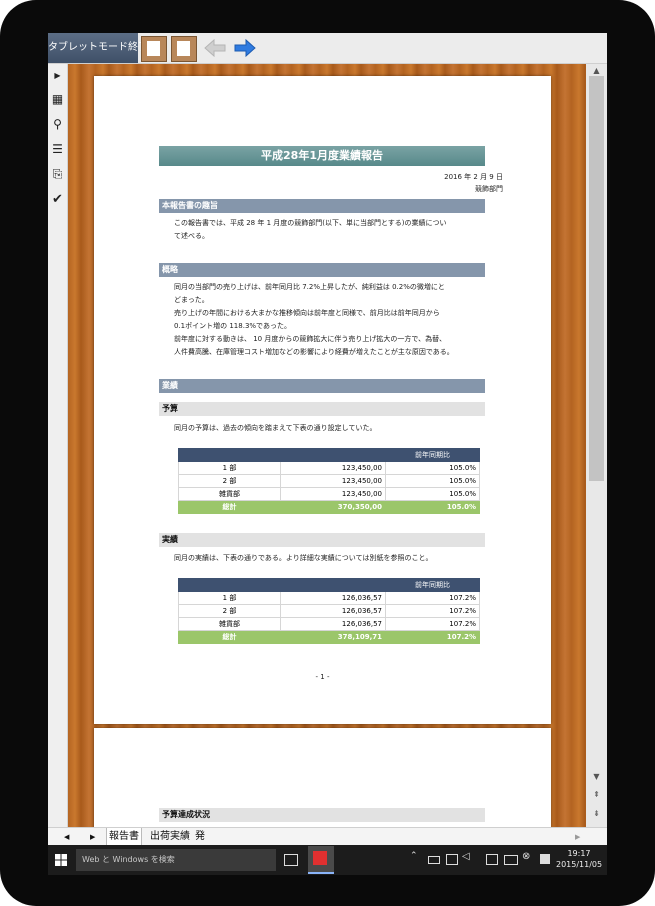 The height and width of the screenshot is (906, 655). What do you see at coordinates (579, 859) in the screenshot?
I see `taskbar-clock: 19:17 2015/11/05` at bounding box center [579, 859].